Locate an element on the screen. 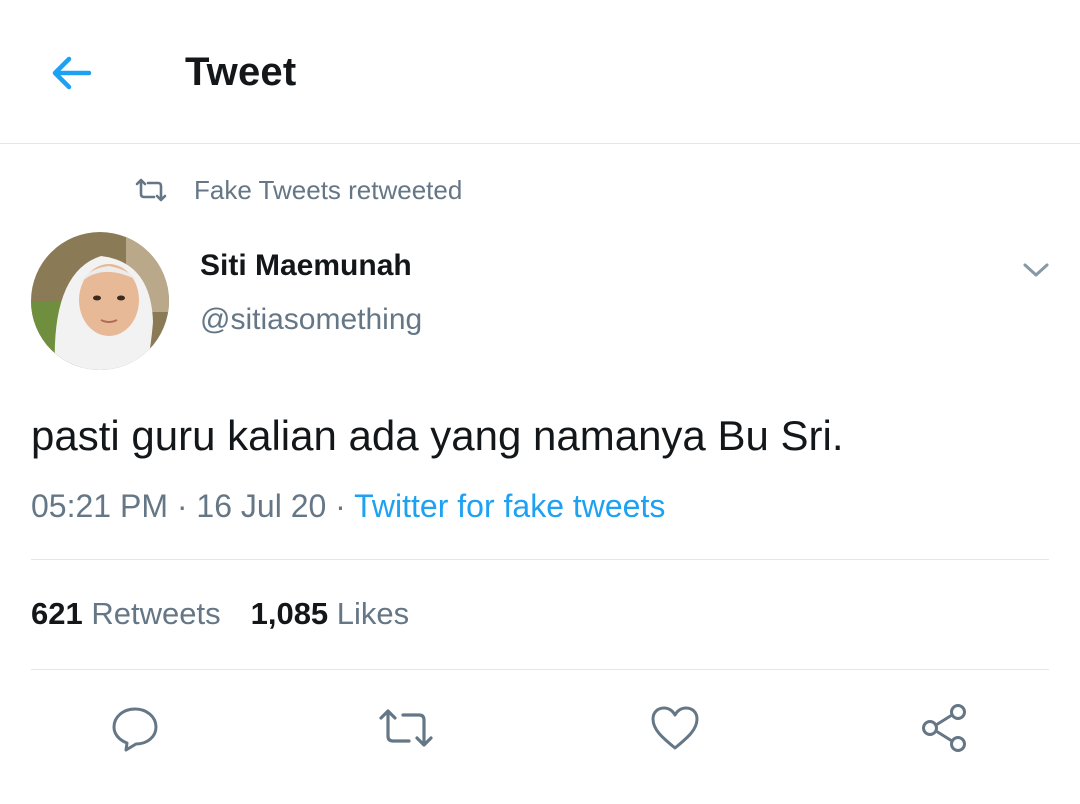  reply-button is located at coordinates (135, 728).